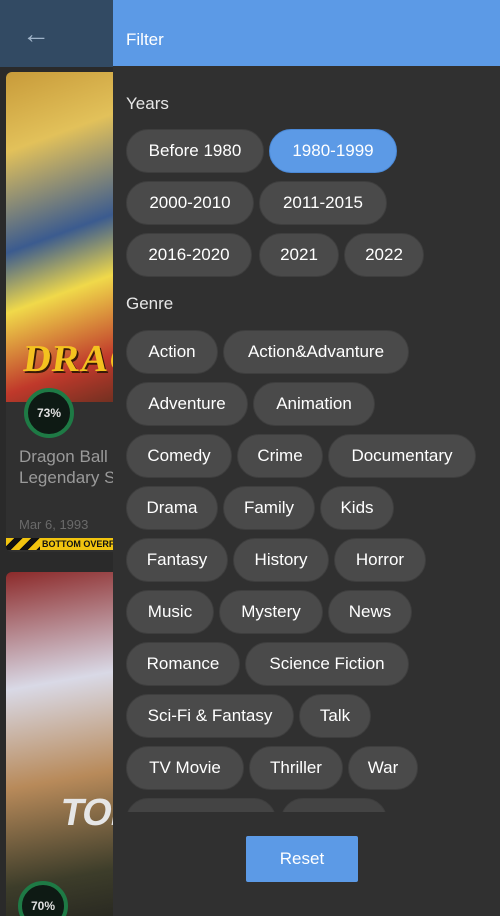  I want to click on genre-chip-comedy: Comedy, so click(179, 456).